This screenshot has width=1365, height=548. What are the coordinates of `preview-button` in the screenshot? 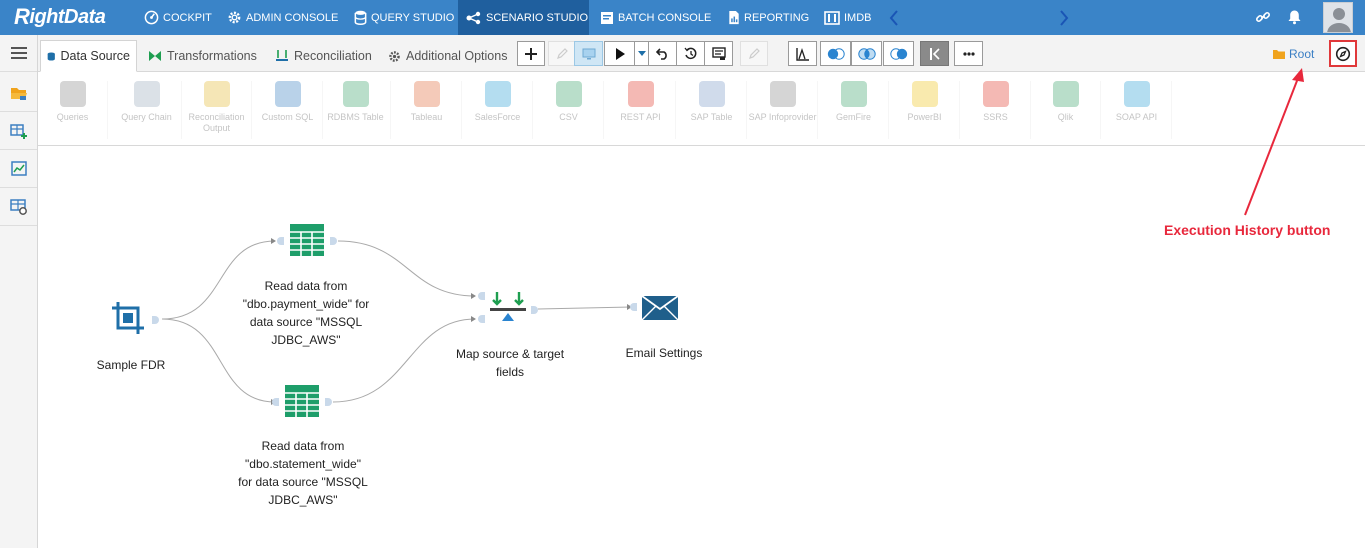 It's located at (588, 53).